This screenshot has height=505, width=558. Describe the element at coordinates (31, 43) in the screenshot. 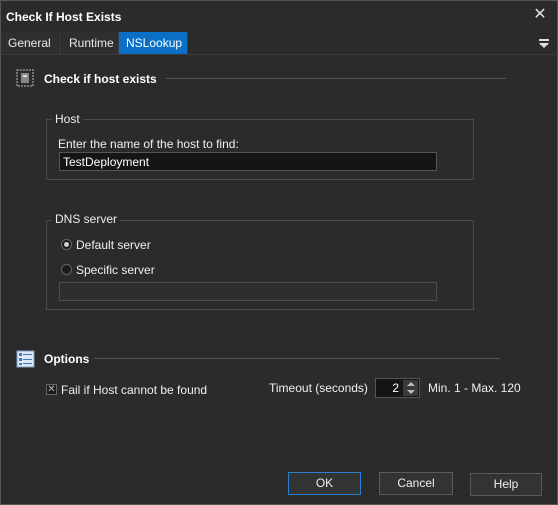

I see `tab-general: General` at that location.